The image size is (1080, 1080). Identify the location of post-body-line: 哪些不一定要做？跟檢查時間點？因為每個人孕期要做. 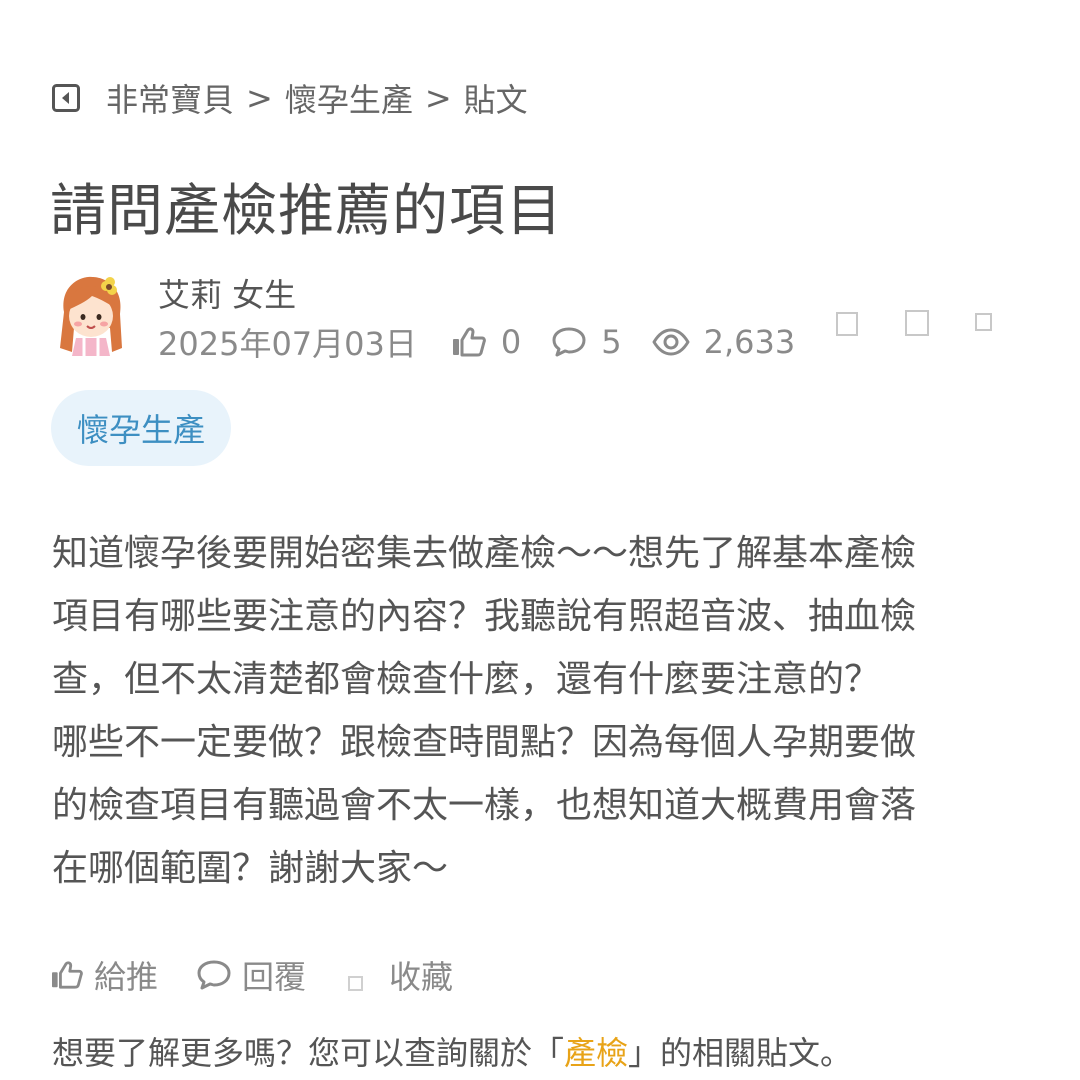
(484, 742).